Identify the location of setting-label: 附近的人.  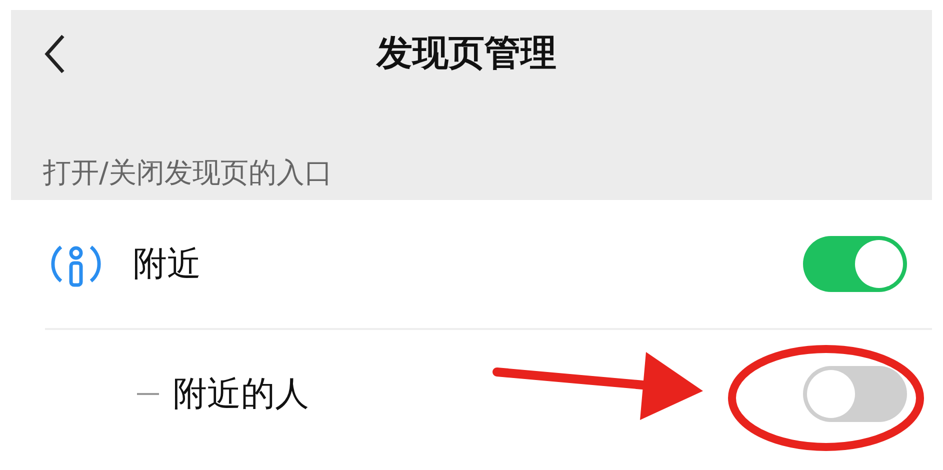
(241, 394).